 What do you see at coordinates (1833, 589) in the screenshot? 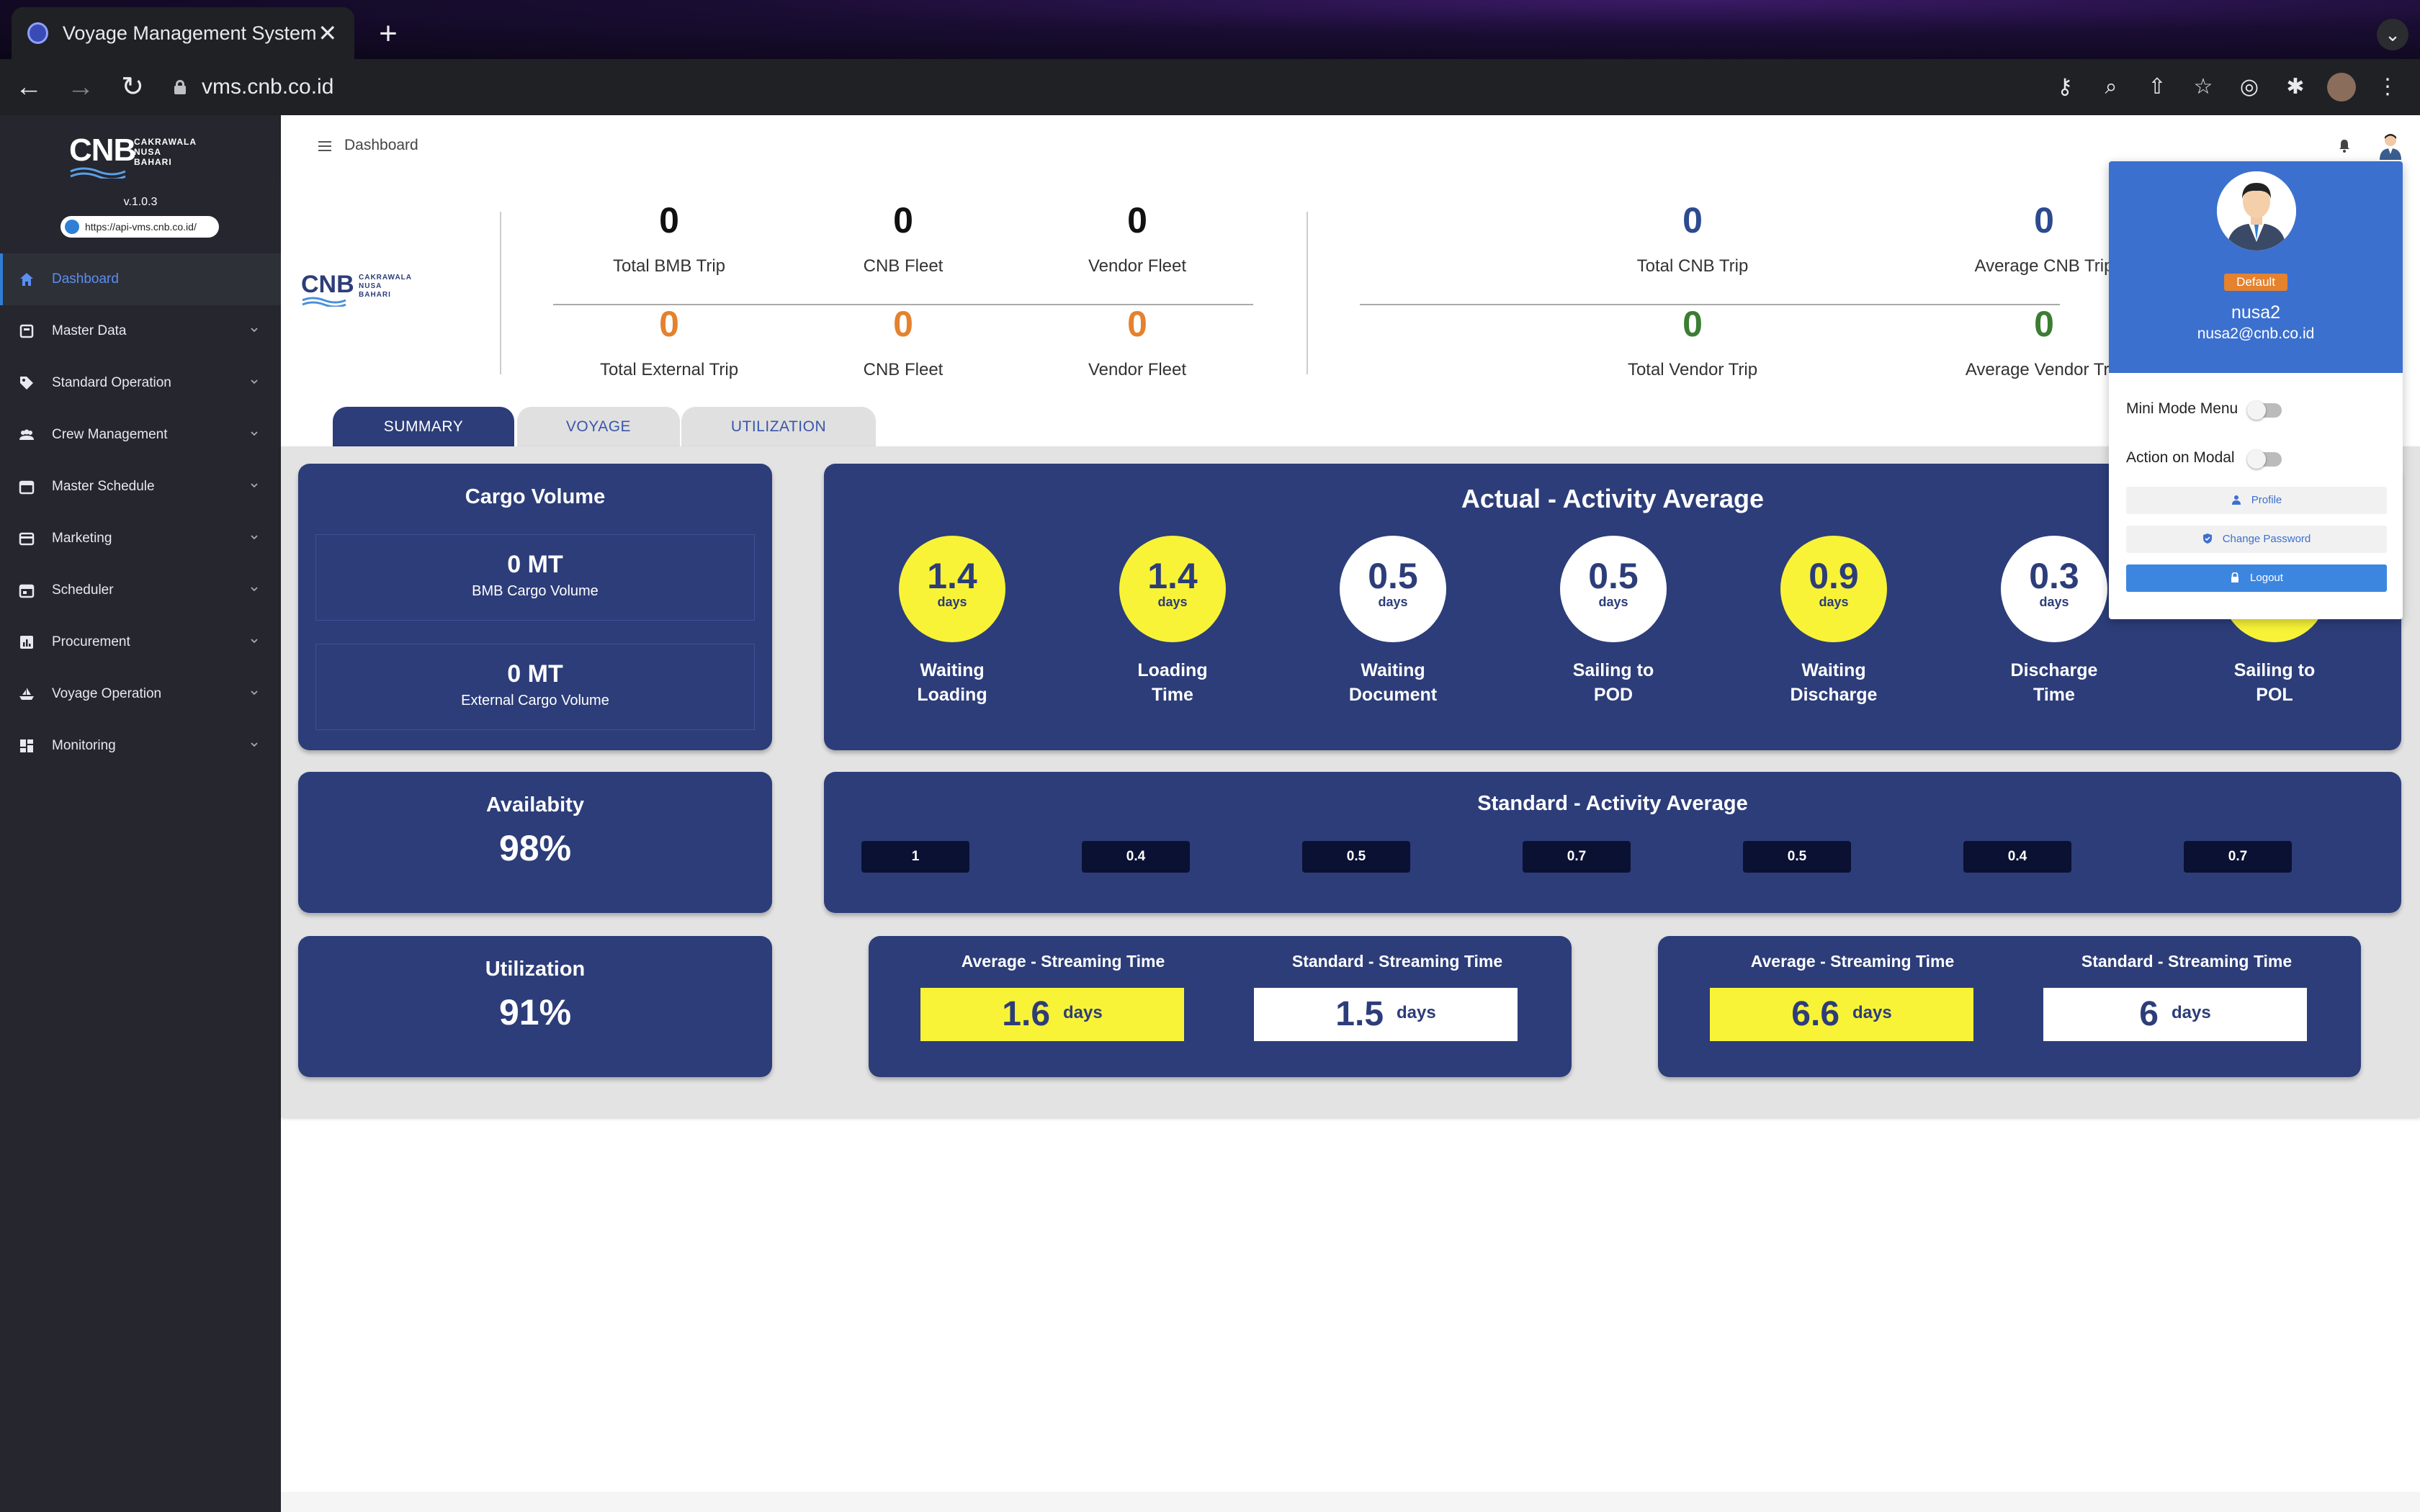
I see `activity-circle: 0.9 days` at bounding box center [1833, 589].